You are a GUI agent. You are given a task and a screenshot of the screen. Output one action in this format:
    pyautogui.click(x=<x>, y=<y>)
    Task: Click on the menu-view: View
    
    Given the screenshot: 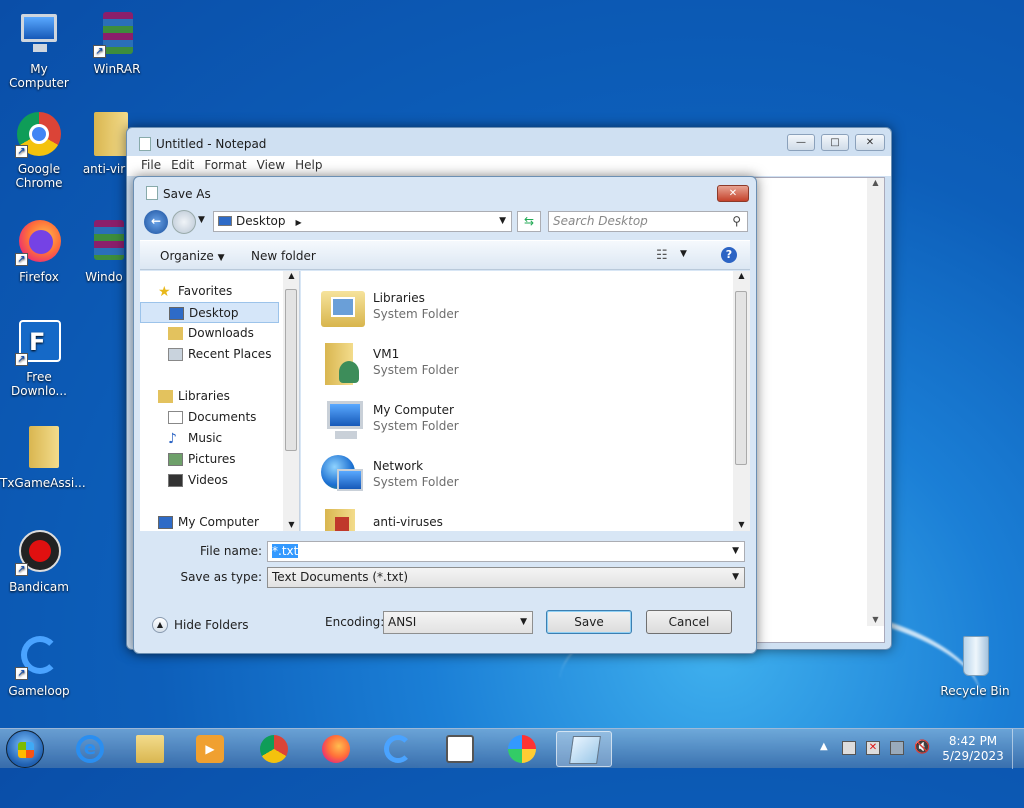 What is the action you would take?
    pyautogui.click(x=271, y=165)
    